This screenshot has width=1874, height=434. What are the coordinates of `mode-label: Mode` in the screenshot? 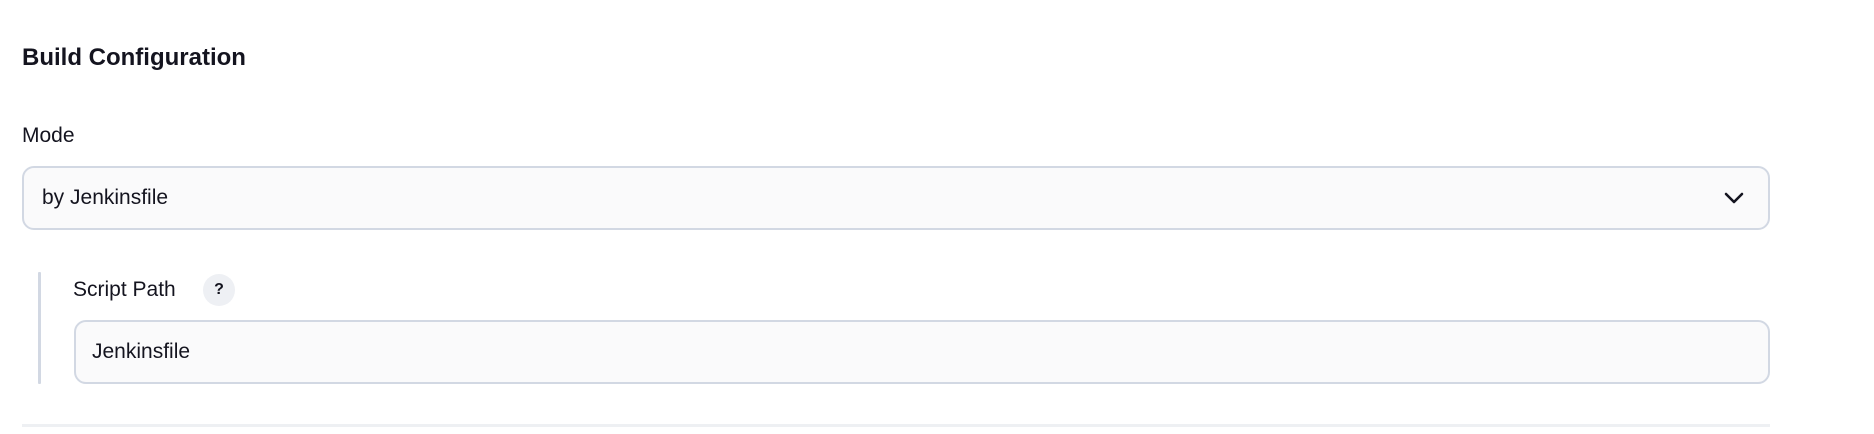 It's located at (48, 135).